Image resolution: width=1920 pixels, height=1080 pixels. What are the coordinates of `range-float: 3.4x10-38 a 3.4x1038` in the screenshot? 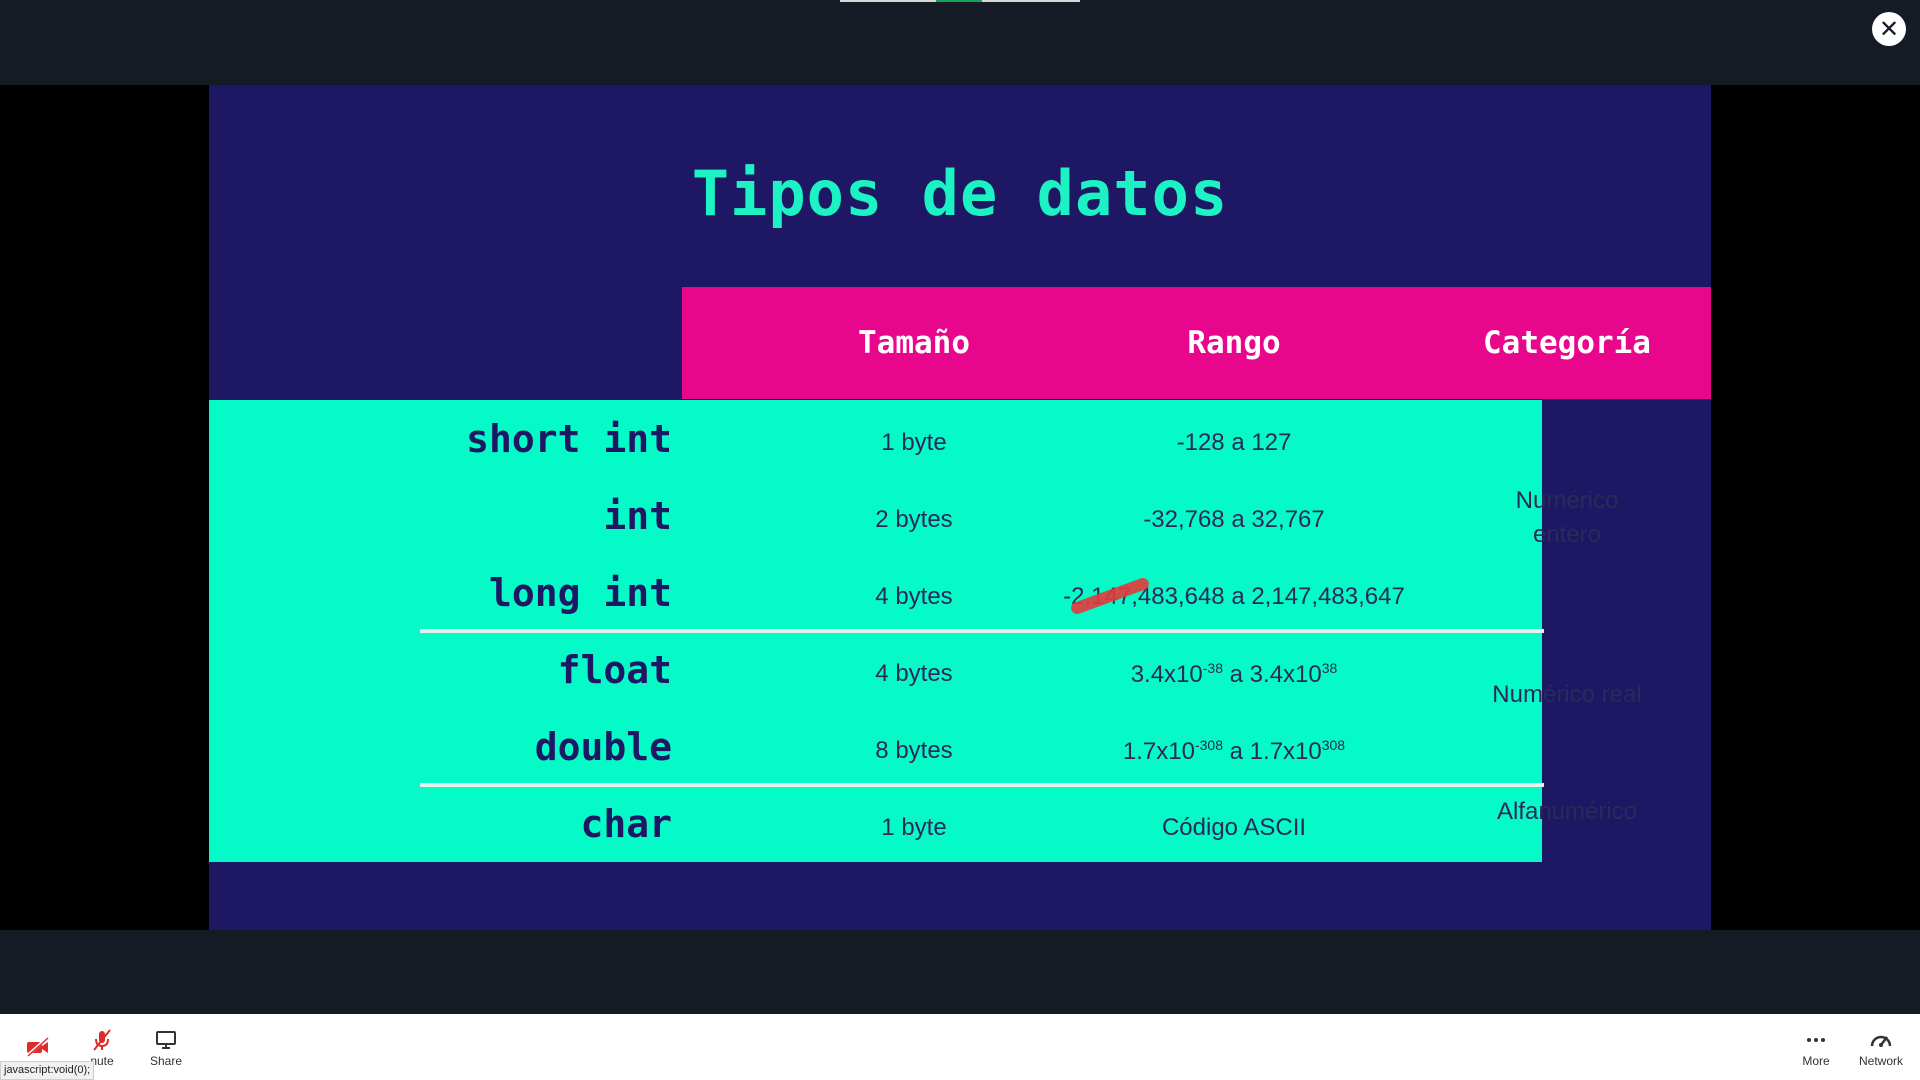 It's located at (1234, 674).